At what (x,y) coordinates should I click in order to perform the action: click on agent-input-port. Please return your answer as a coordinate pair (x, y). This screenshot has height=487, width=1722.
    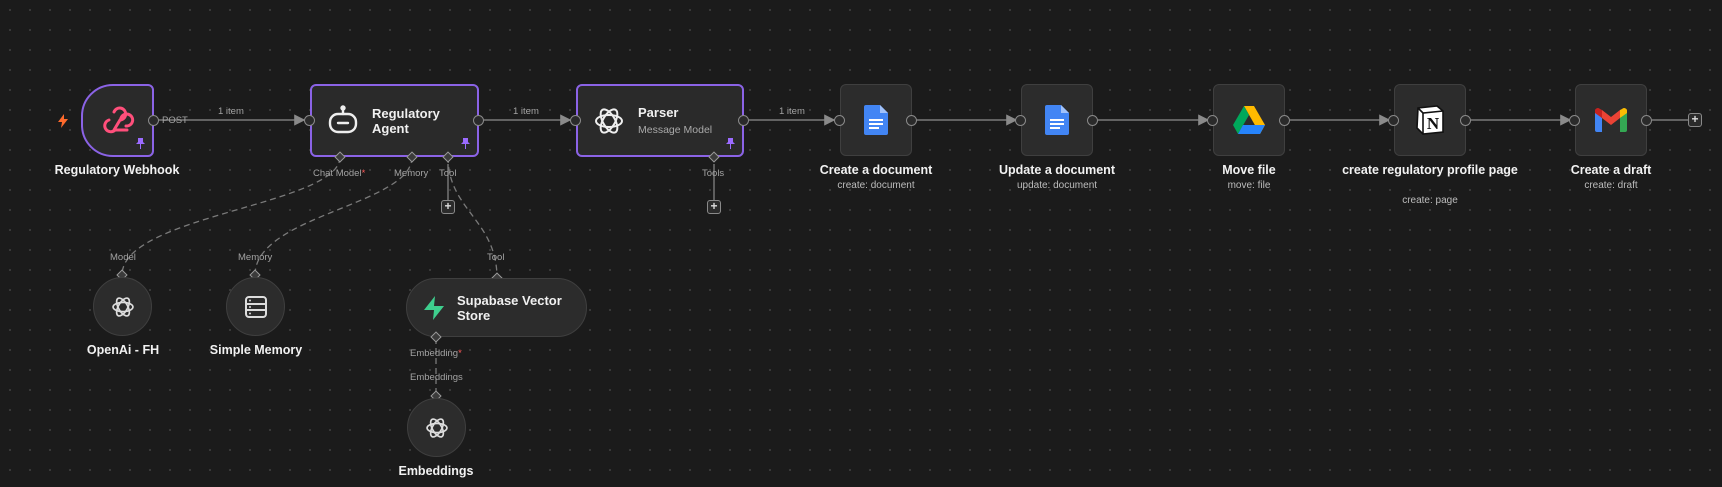
    Looking at the image, I should click on (309, 120).